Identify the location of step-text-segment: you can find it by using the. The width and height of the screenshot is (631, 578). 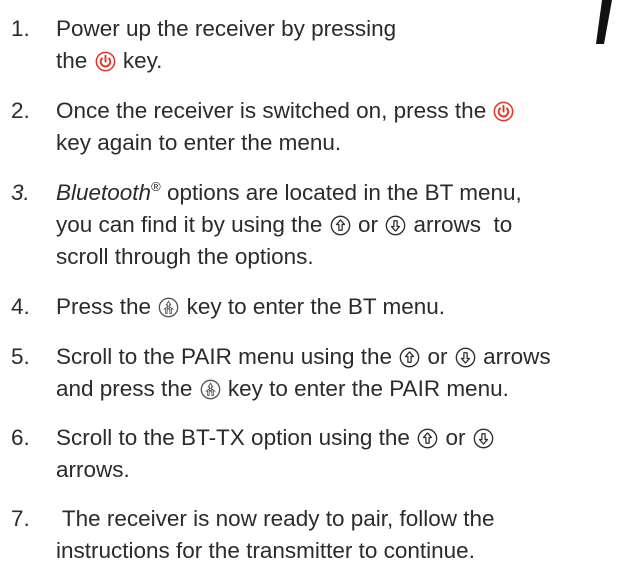
(189, 224).